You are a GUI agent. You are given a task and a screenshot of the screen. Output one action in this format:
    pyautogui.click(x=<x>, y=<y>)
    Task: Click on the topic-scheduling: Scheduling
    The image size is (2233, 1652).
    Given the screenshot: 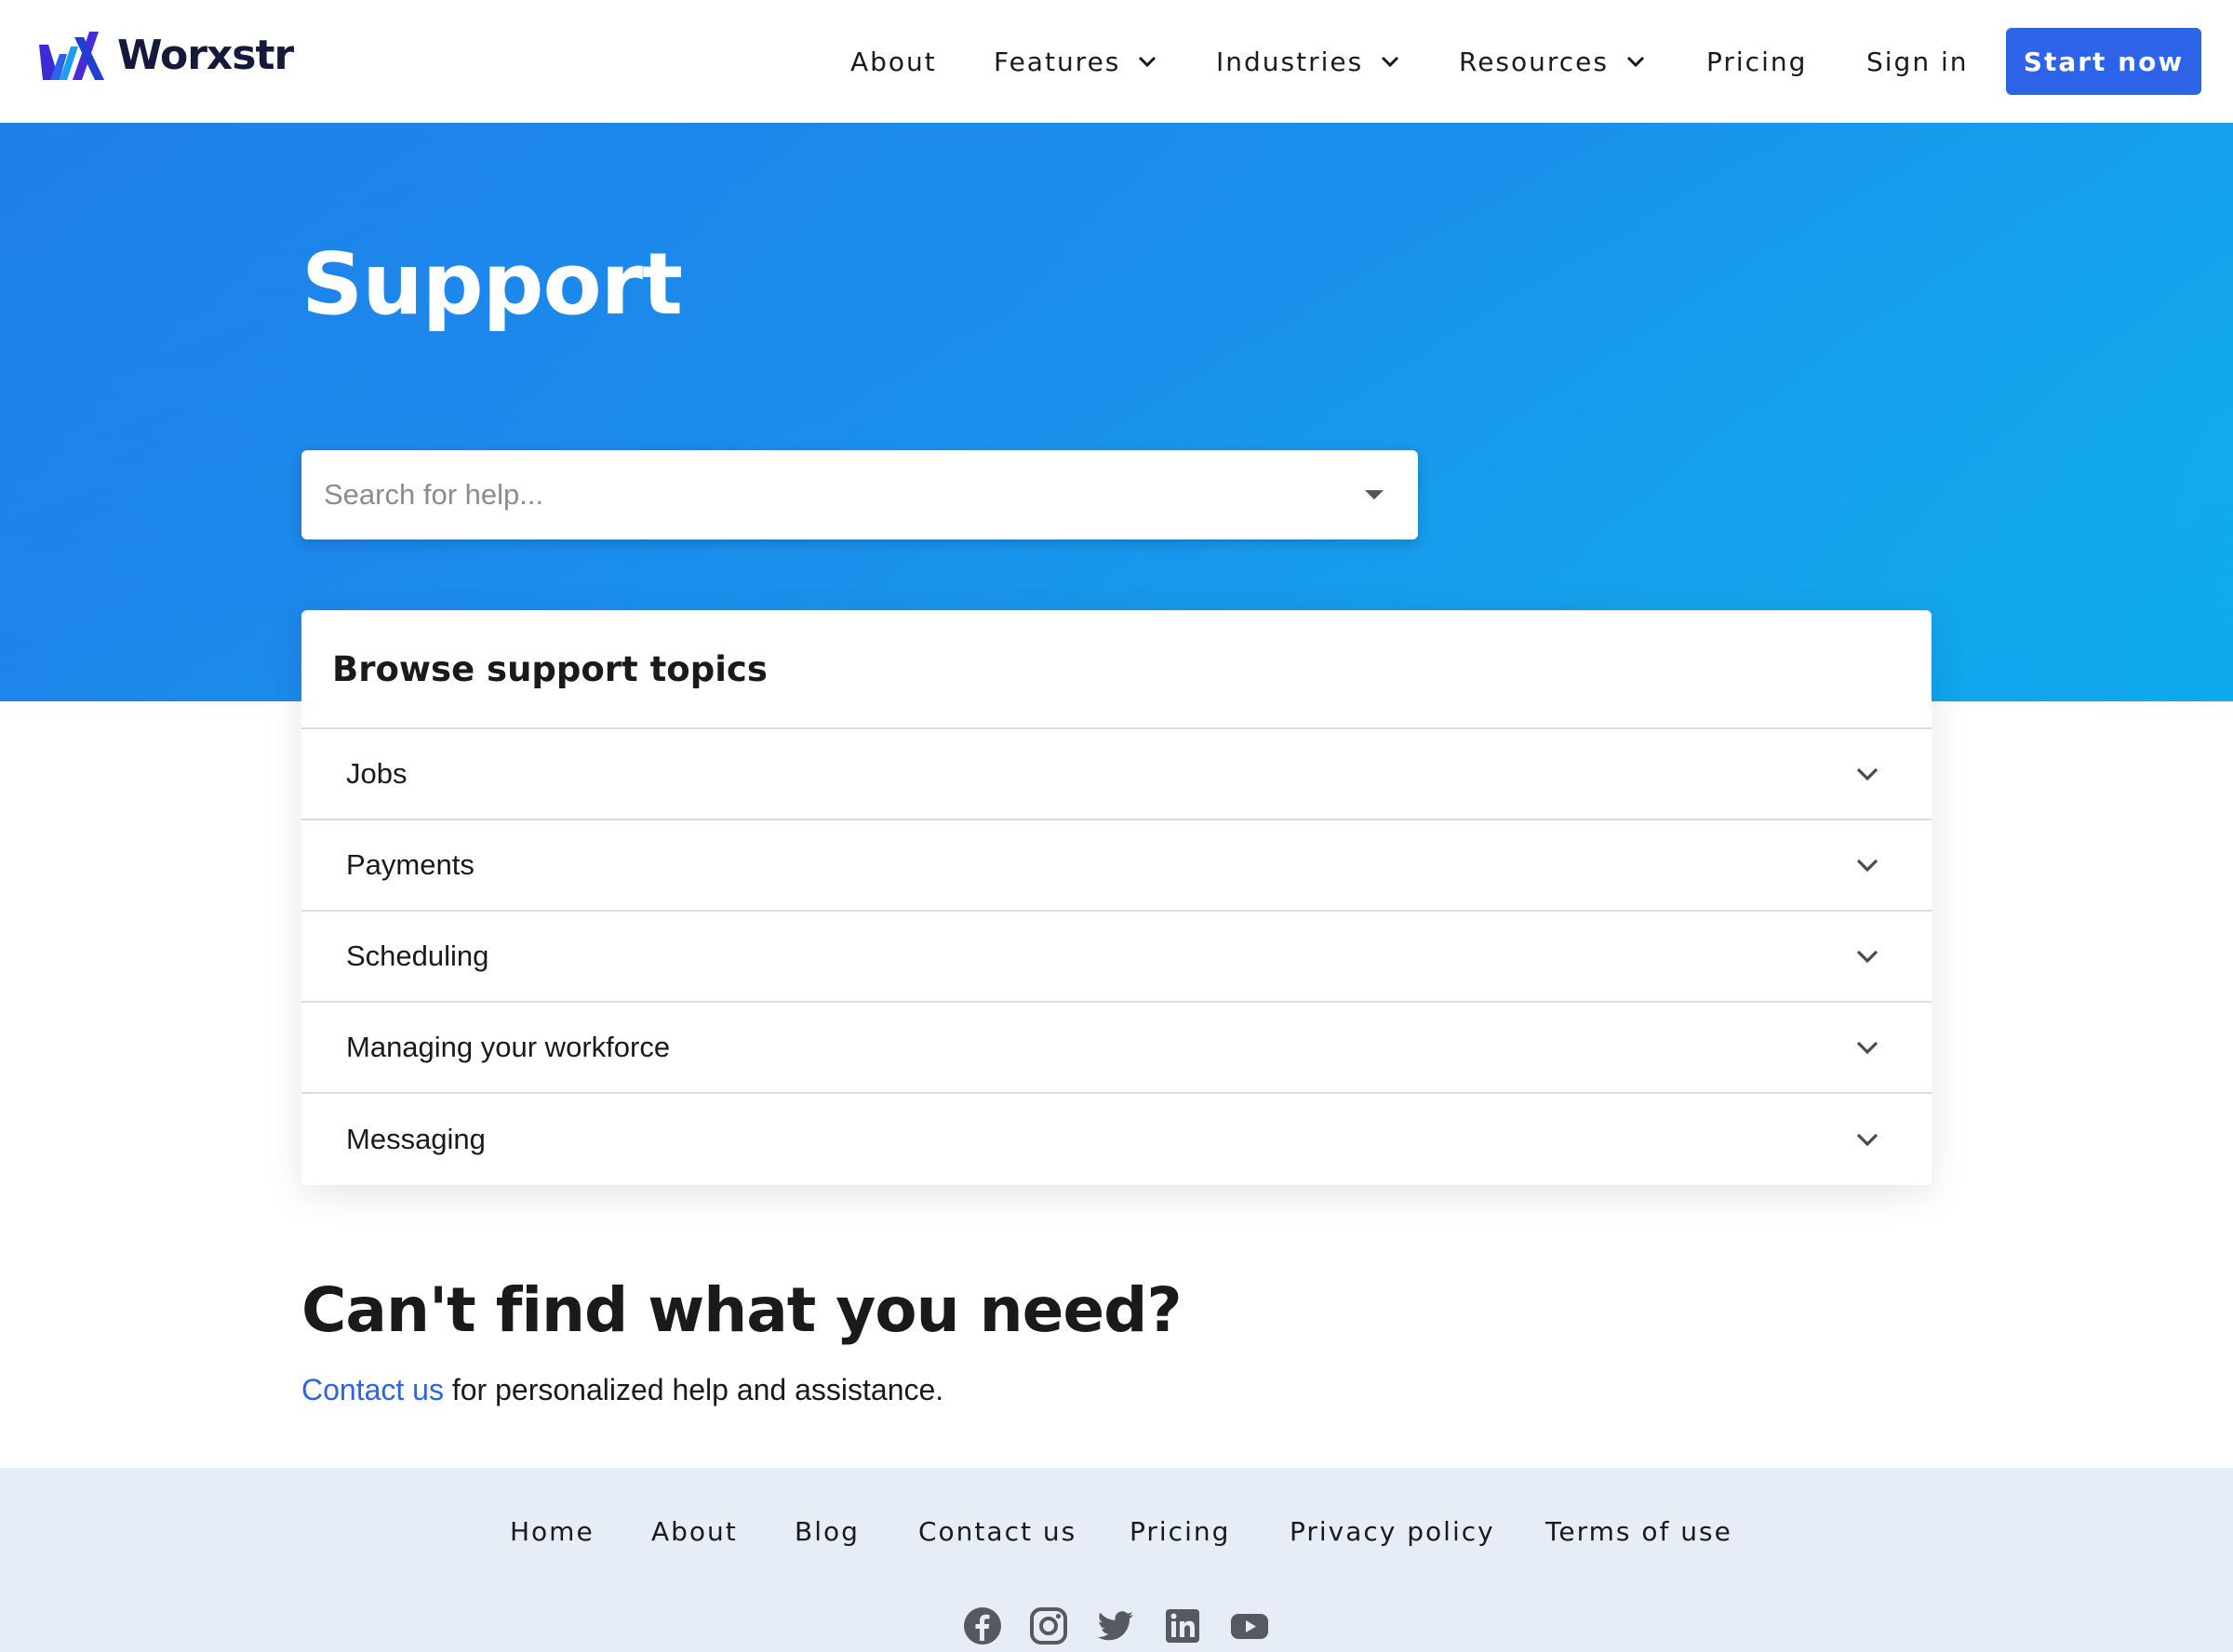 What is the action you would take?
    pyautogui.click(x=1116, y=957)
    